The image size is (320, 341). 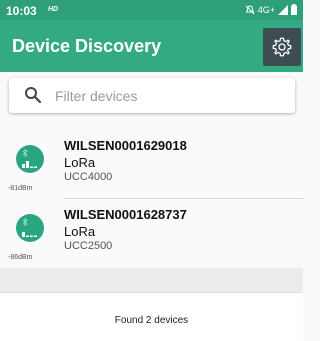 What do you see at coordinates (88, 177) in the screenshot?
I see `device-model: UCC4000` at bounding box center [88, 177].